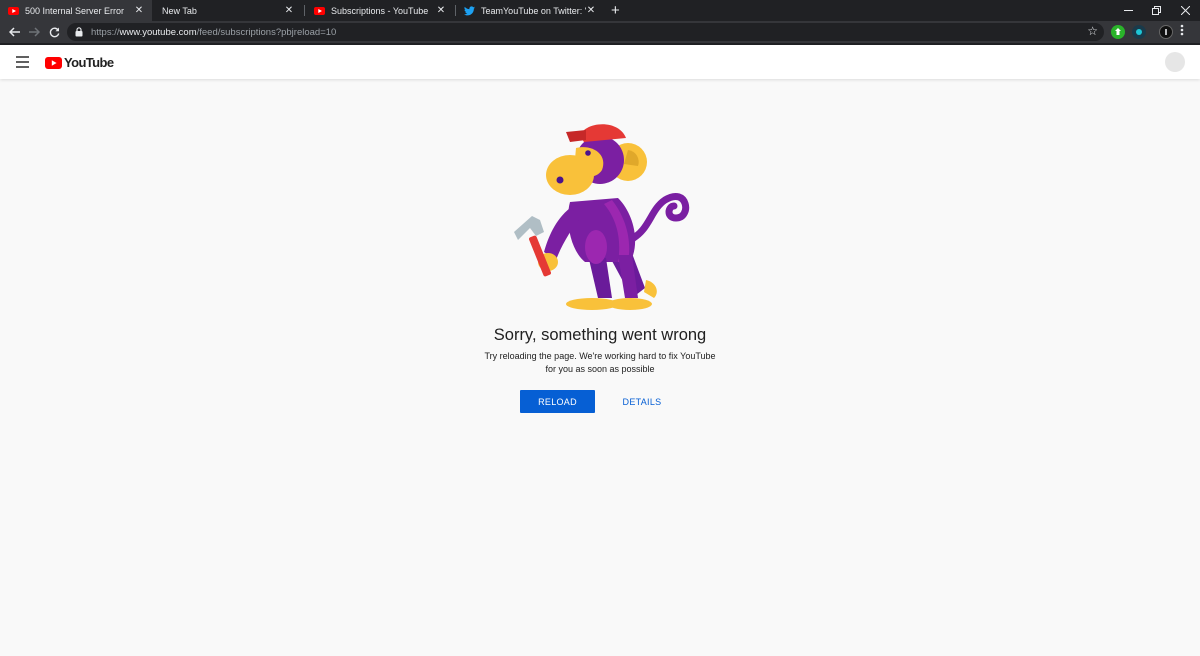 The image size is (1200, 656). I want to click on tab-new-tab: New Tab ✕, so click(228, 10).